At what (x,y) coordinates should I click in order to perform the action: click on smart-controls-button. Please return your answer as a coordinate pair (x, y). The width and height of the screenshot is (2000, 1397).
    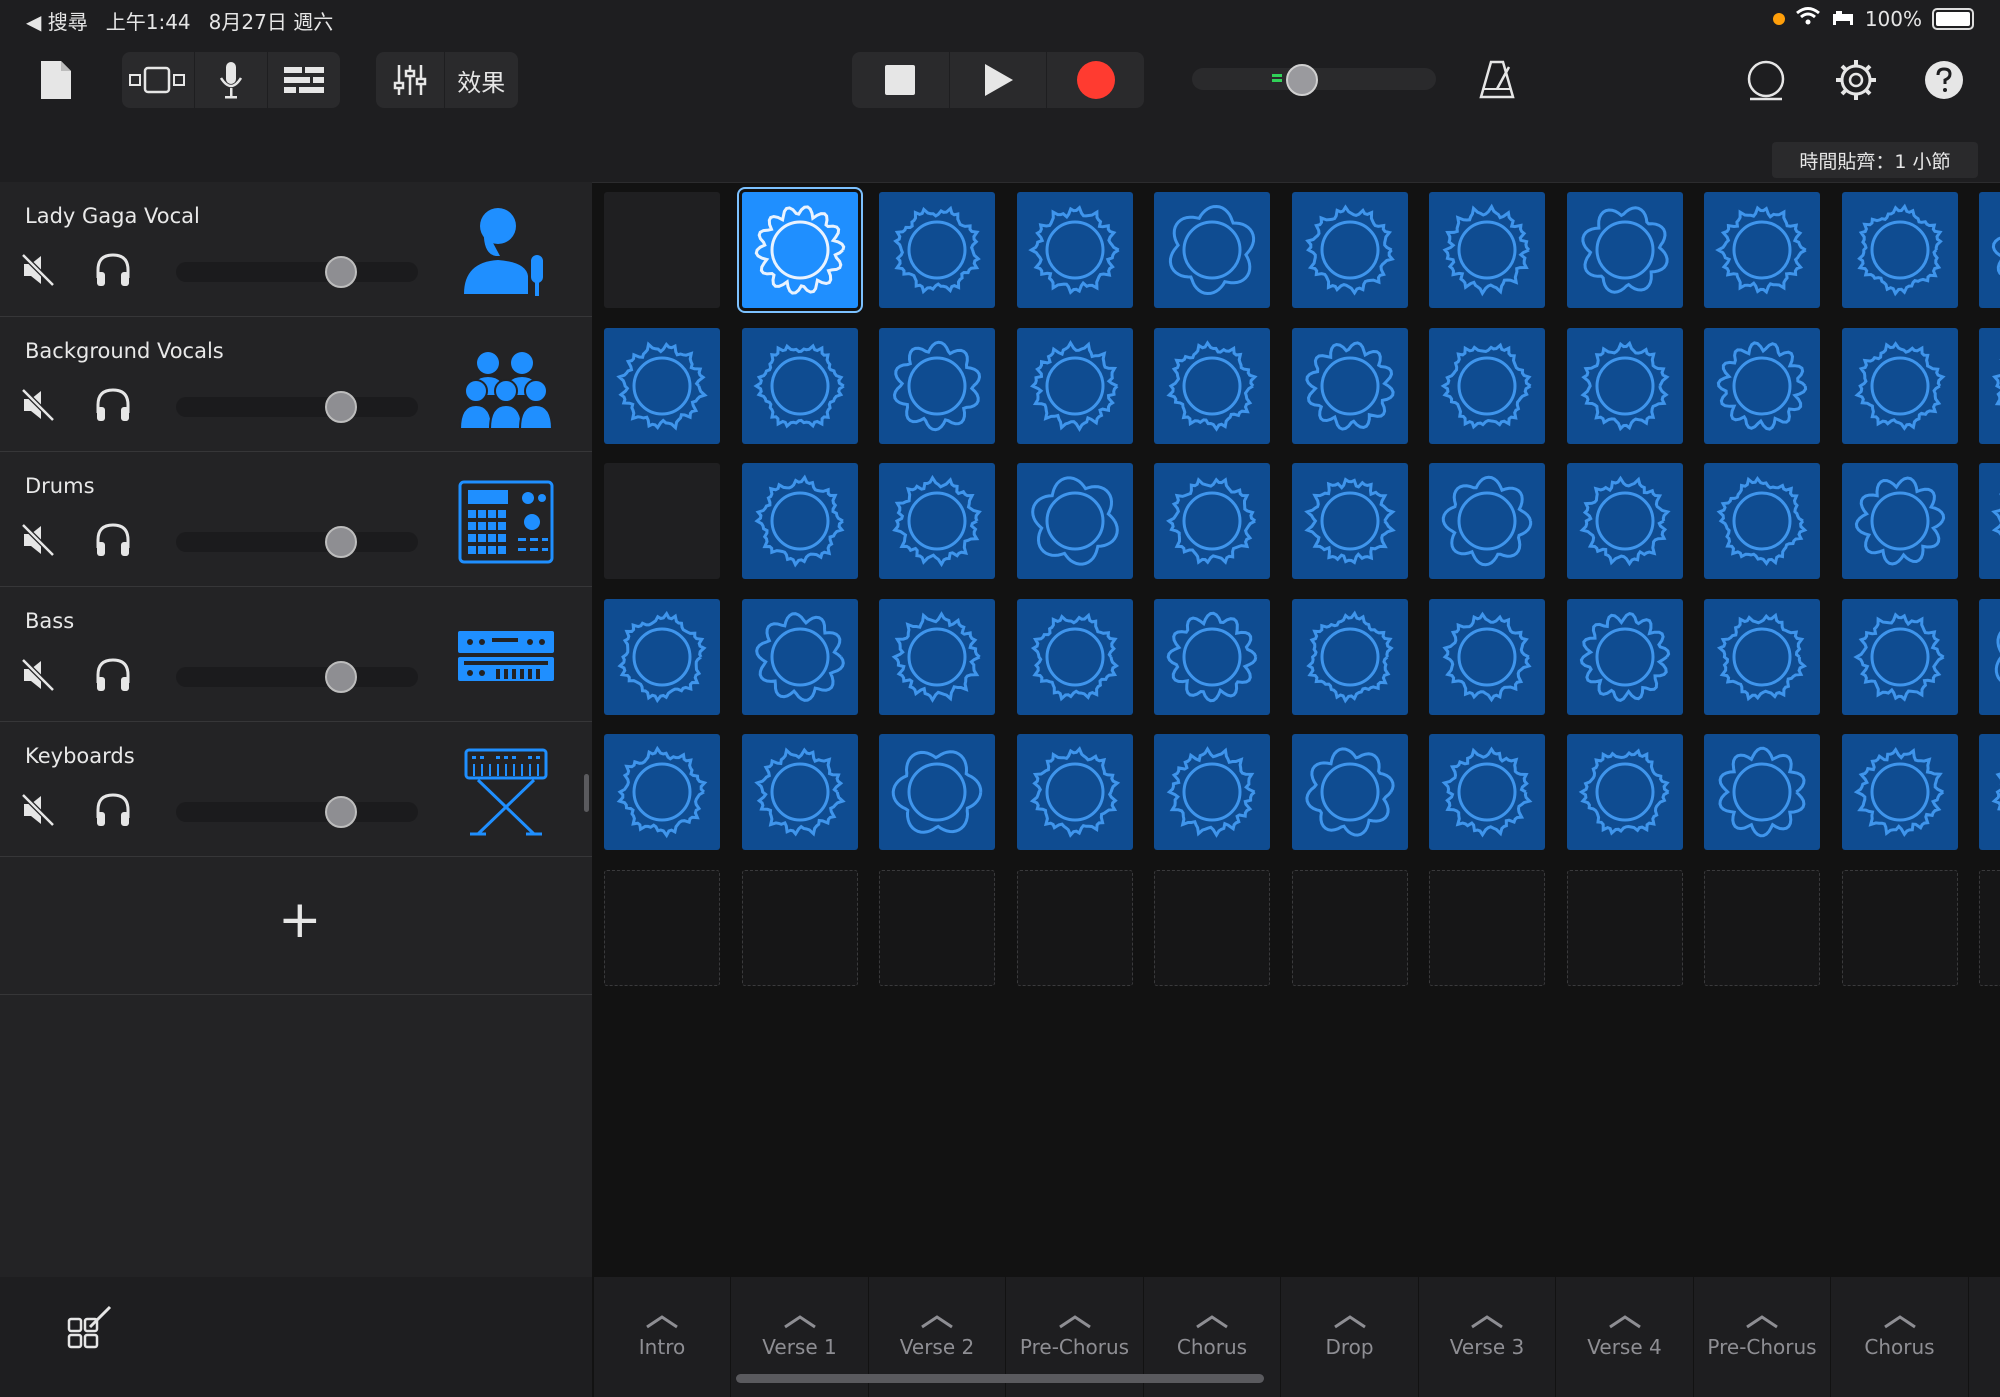
    Looking at the image, I should click on (231, 80).